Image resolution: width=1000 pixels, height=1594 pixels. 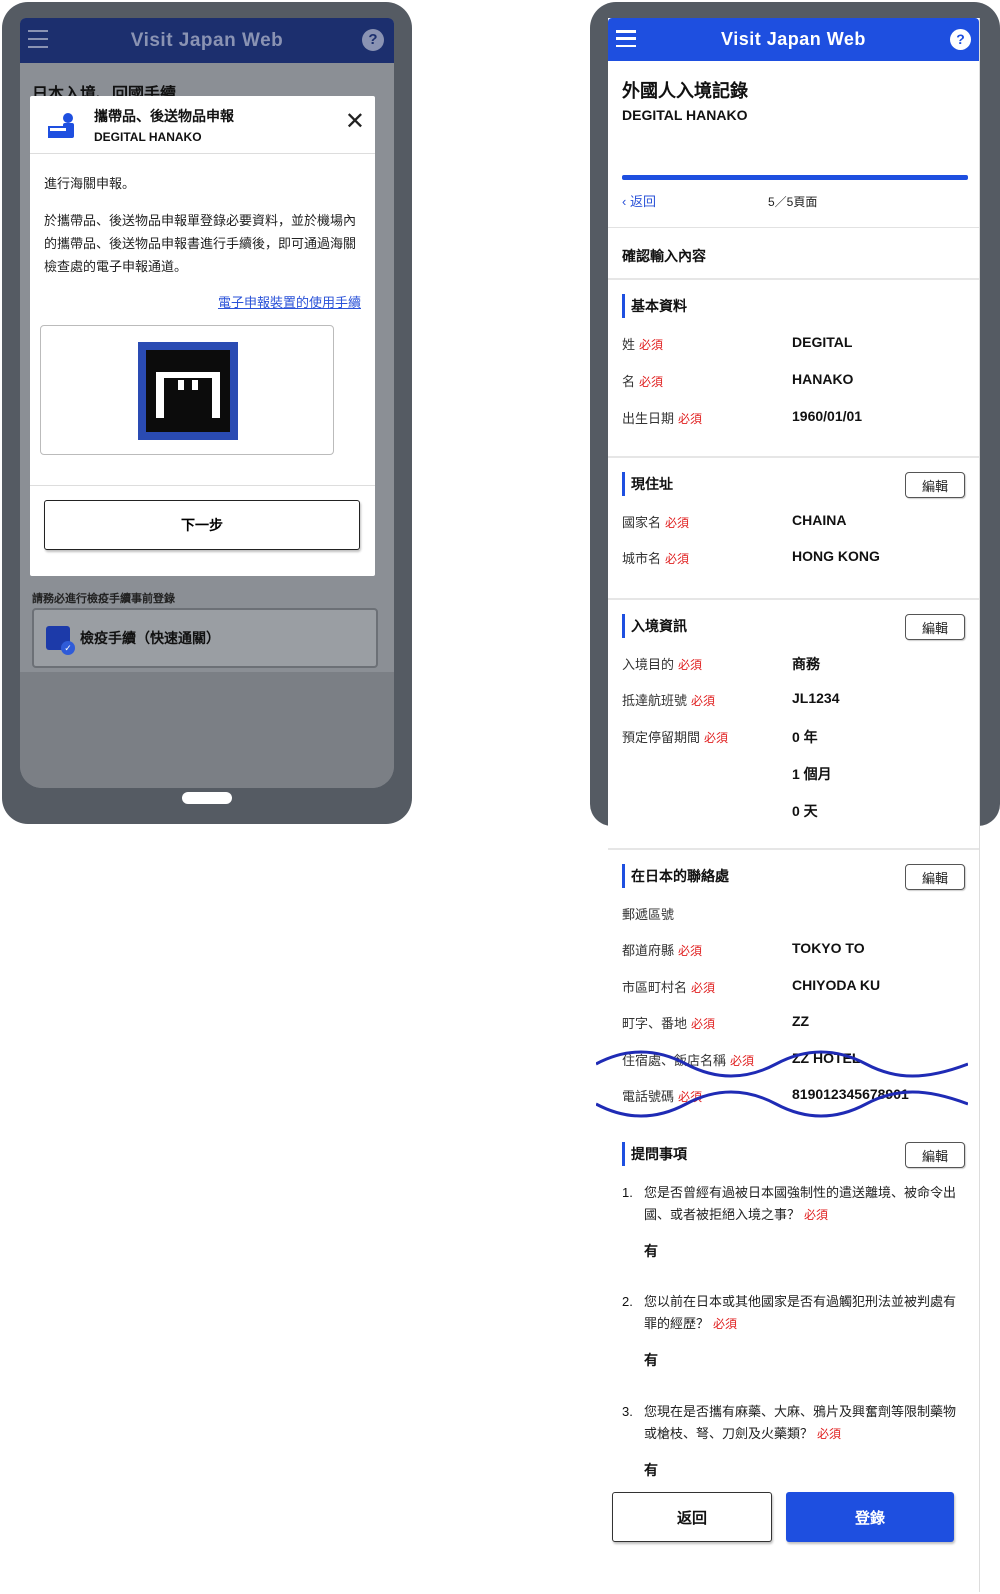 What do you see at coordinates (836, 985) in the screenshot?
I see `municipality-value: CHIYODA KU` at bounding box center [836, 985].